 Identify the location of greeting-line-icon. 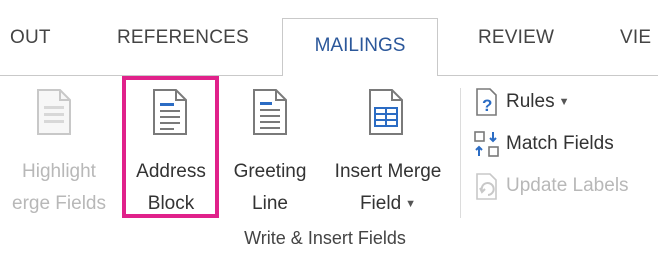
(270, 117).